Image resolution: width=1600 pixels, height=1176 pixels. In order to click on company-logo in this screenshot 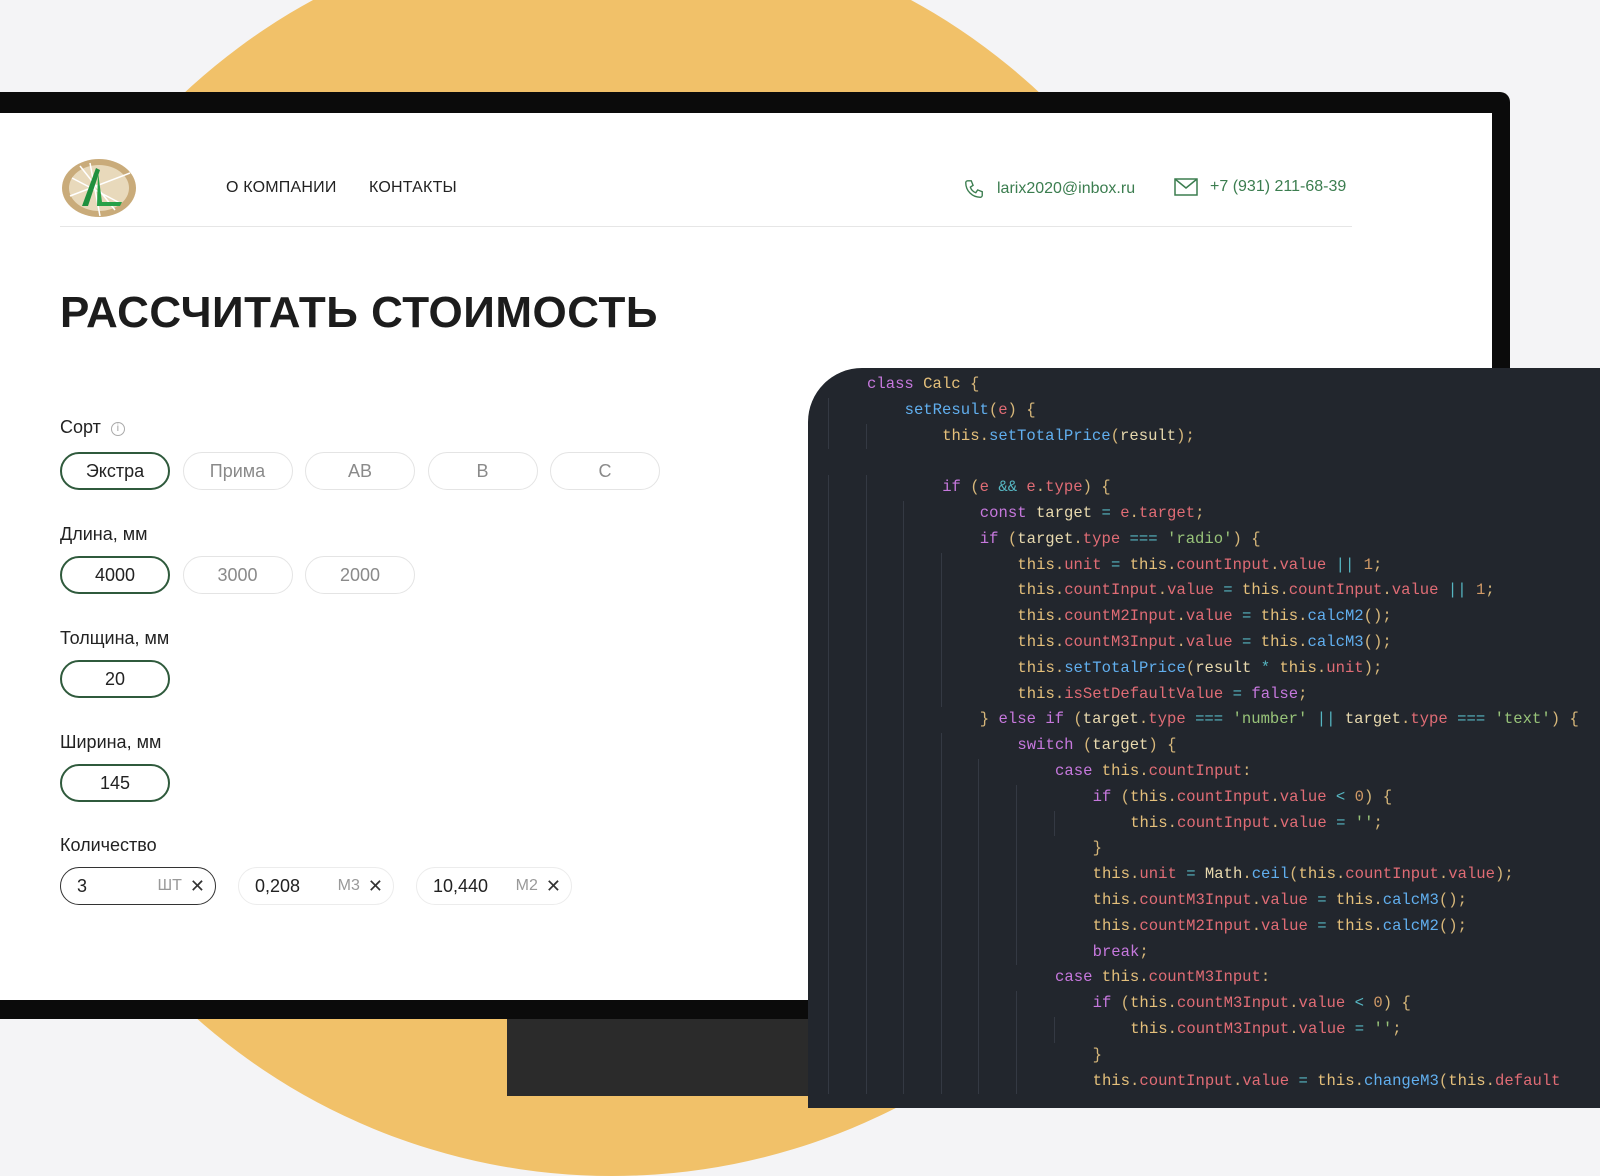, I will do `click(99, 188)`.